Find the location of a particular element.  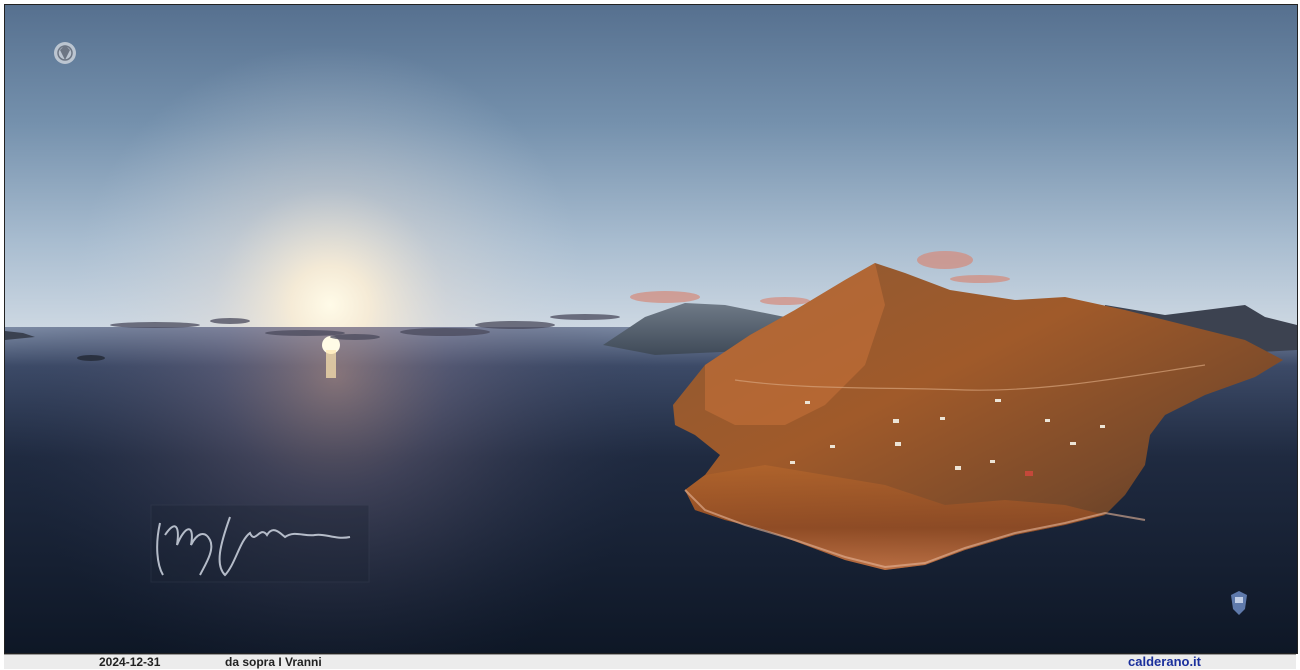

photo-title: da sopra I Vranni is located at coordinates (273, 662).